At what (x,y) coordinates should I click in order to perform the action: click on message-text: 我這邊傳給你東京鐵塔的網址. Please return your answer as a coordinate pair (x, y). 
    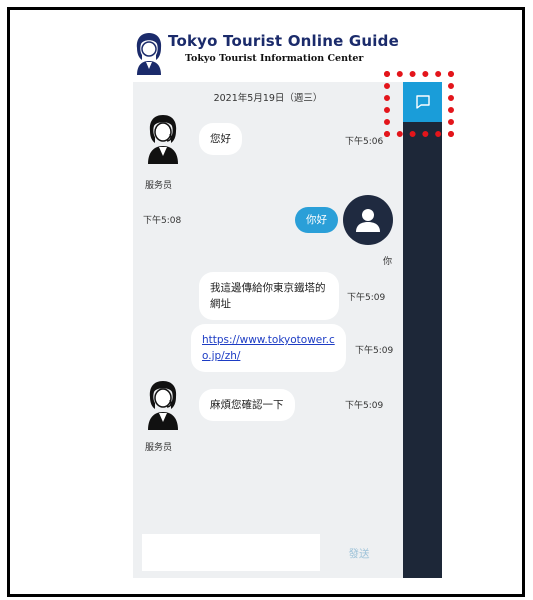
    Looking at the image, I should click on (268, 296).